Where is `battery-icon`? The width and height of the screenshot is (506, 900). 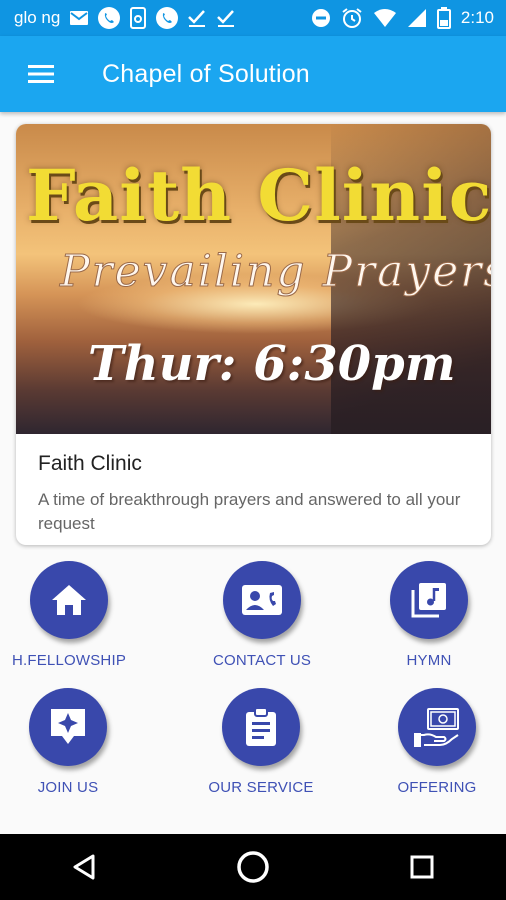
battery-icon is located at coordinates (443, 18).